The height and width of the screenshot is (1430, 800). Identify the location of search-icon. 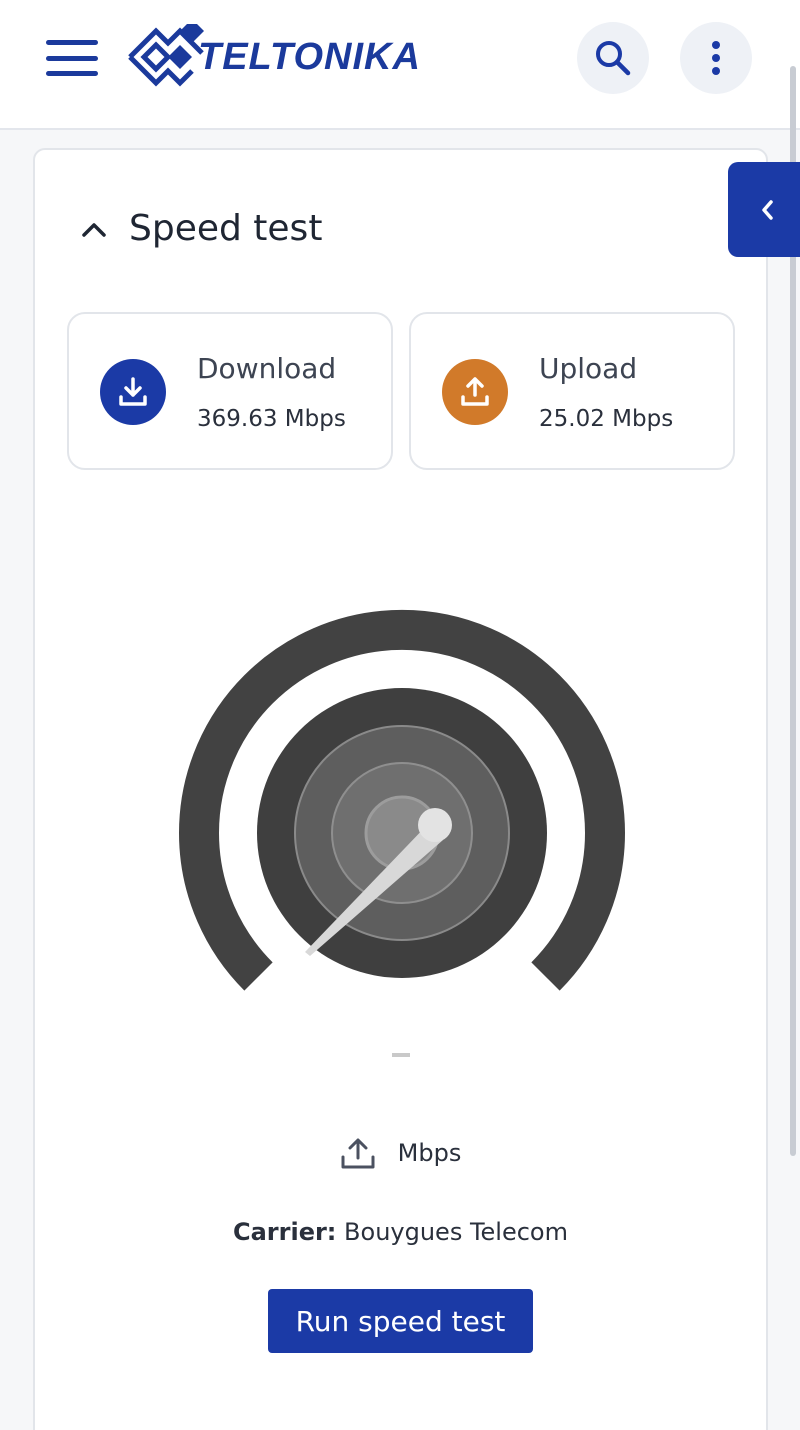
(613, 58).